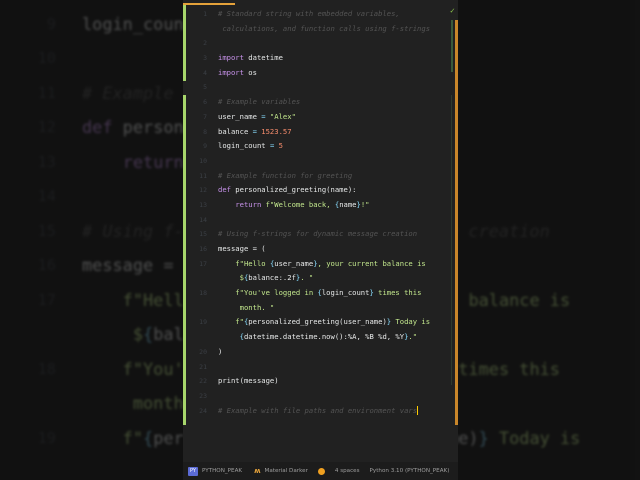  What do you see at coordinates (316, 117) in the screenshot?
I see `code-line: 7 user_name = "Alex"` at bounding box center [316, 117].